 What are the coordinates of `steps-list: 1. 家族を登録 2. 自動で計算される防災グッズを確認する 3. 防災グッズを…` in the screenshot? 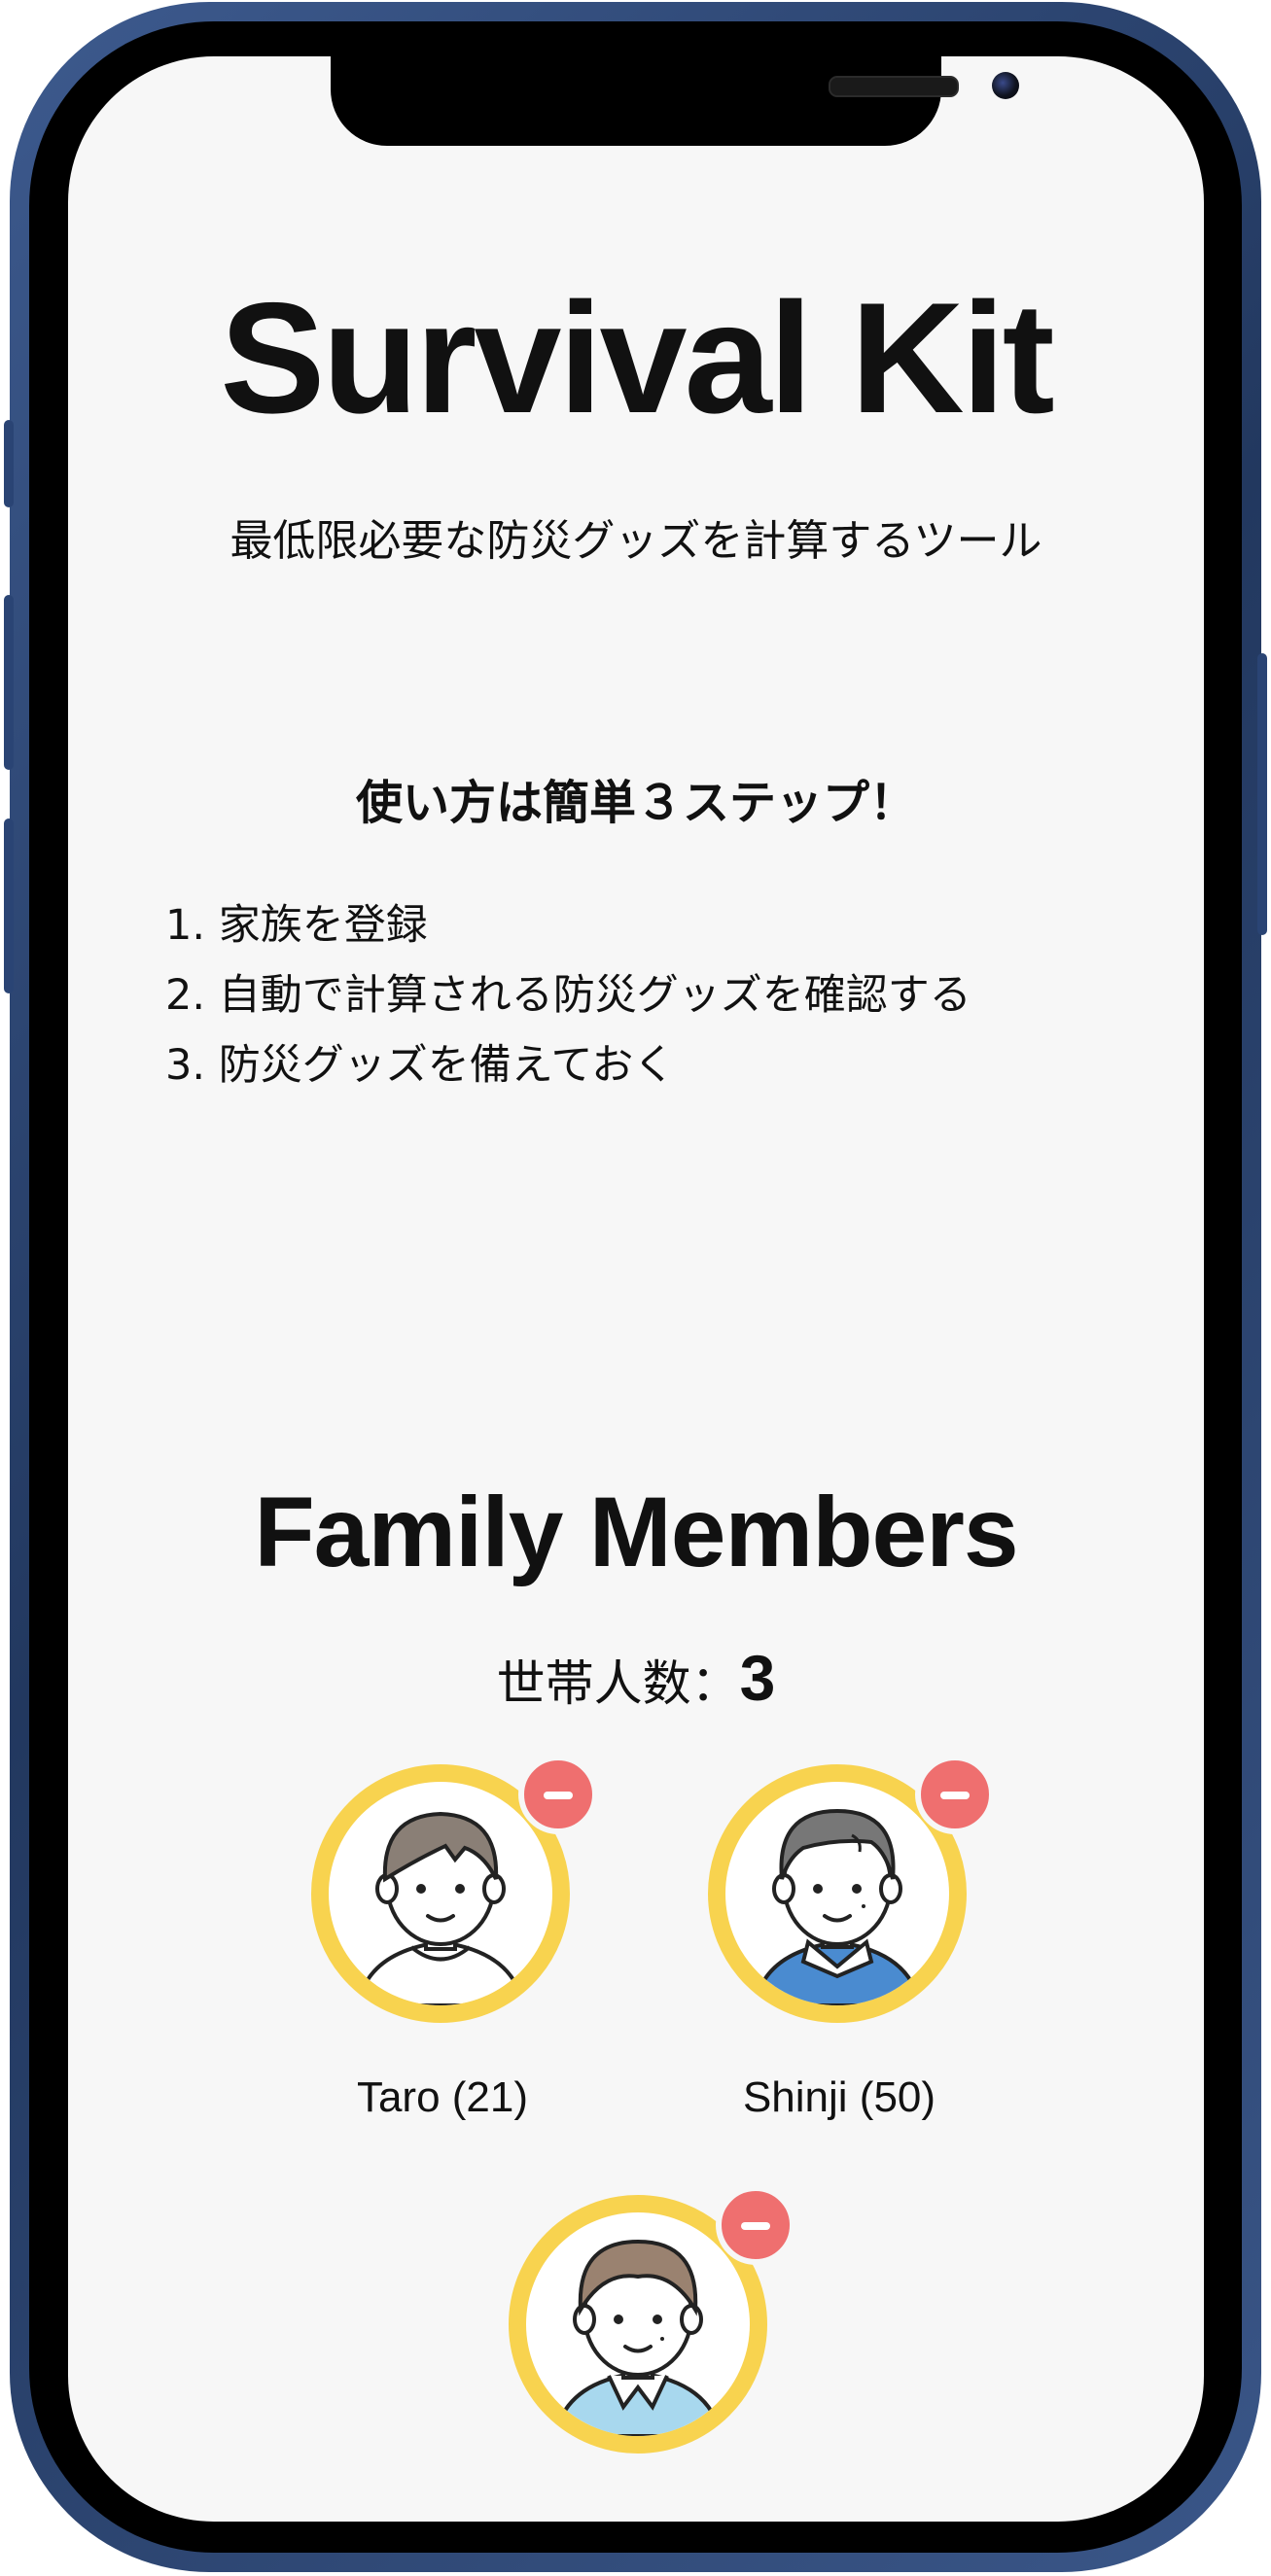 It's located at (568, 995).